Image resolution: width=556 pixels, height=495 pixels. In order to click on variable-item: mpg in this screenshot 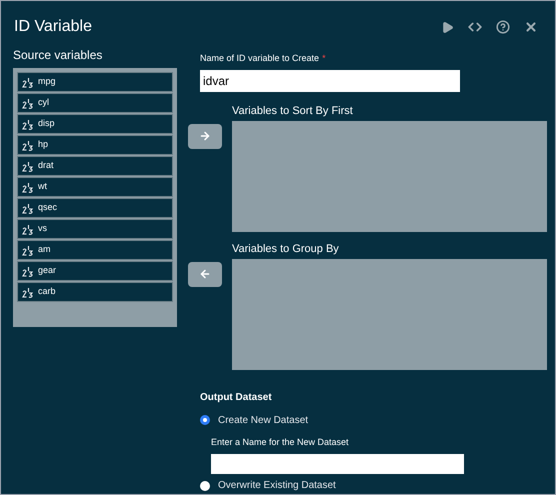, I will do `click(95, 82)`.